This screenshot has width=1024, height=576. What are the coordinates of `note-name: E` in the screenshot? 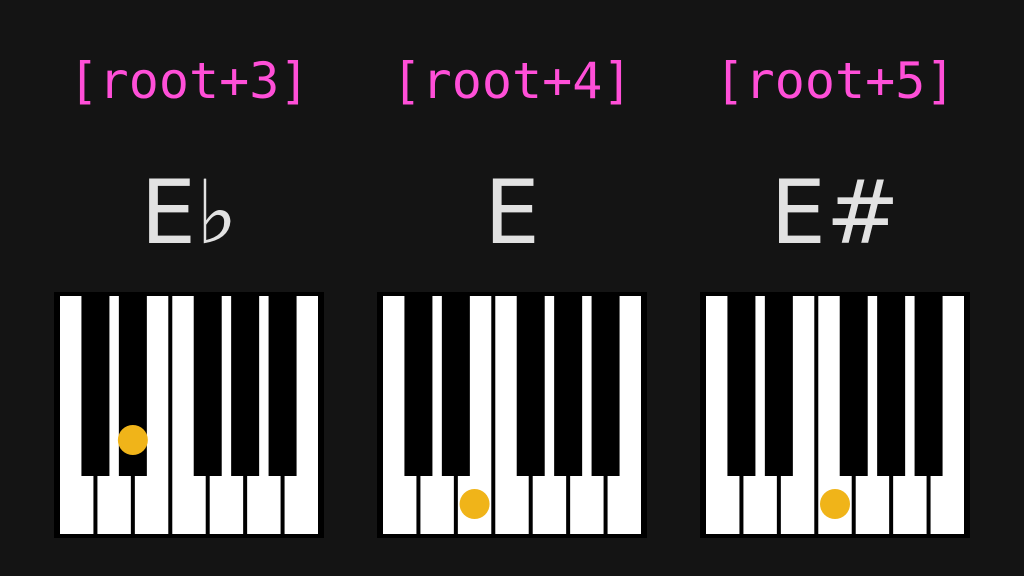 It's located at (512, 212).